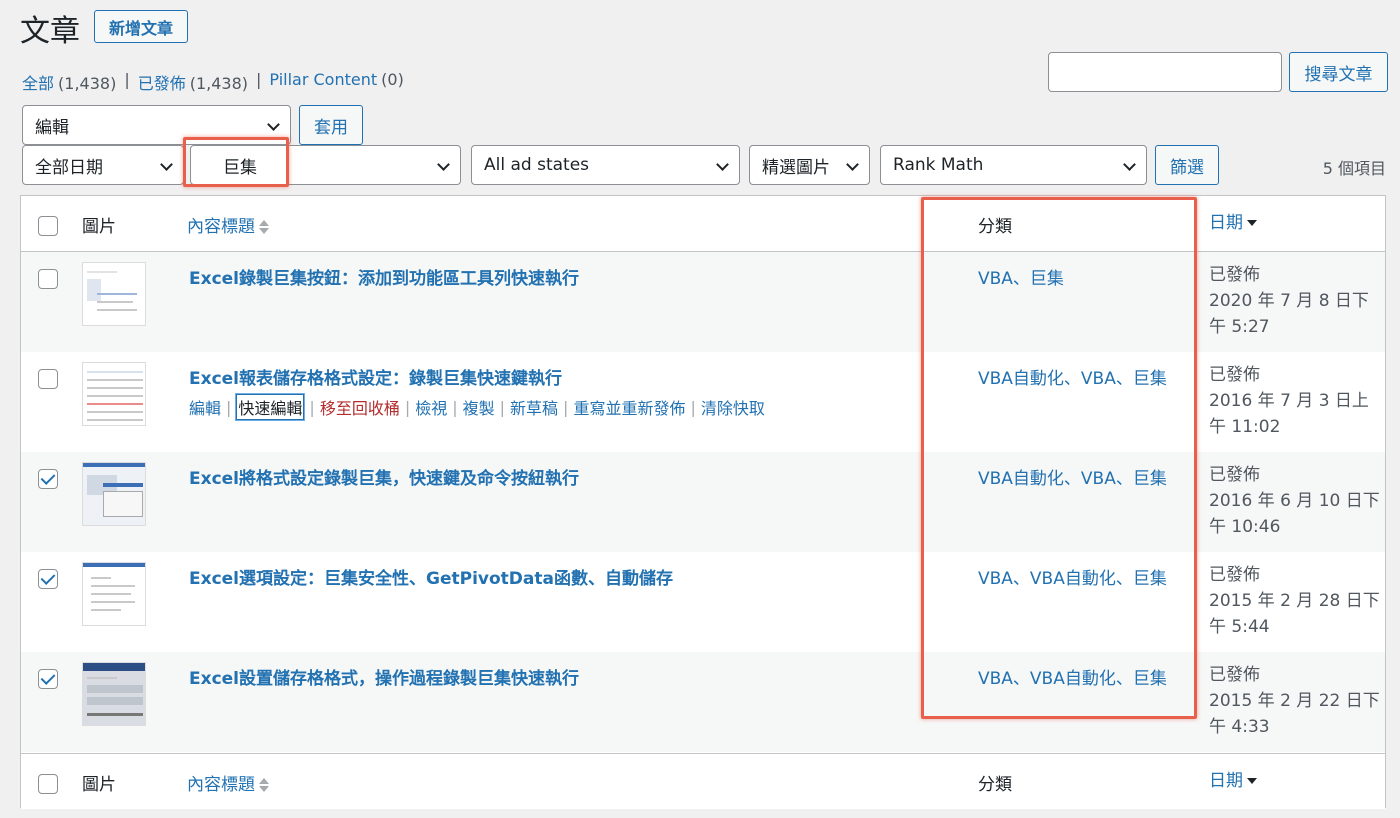  Describe the element at coordinates (193, 82) in the screenshot. I see `view-published-link: 已發佈 (1,438)` at that location.